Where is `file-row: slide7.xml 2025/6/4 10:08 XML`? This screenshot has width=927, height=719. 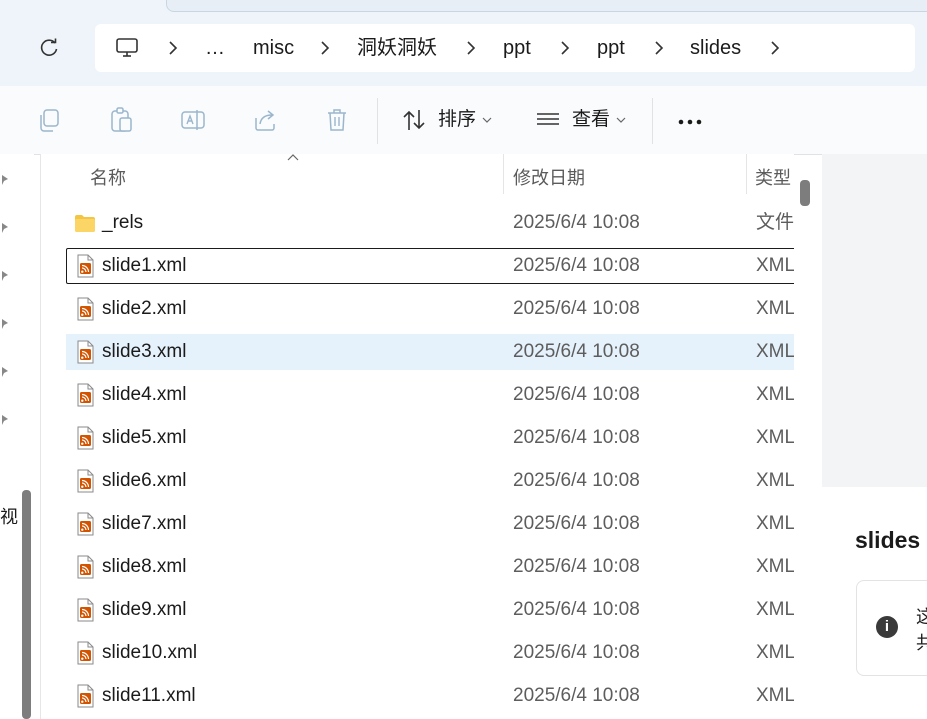
file-row: slide7.xml 2025/6/4 10:08 XML is located at coordinates (430, 524).